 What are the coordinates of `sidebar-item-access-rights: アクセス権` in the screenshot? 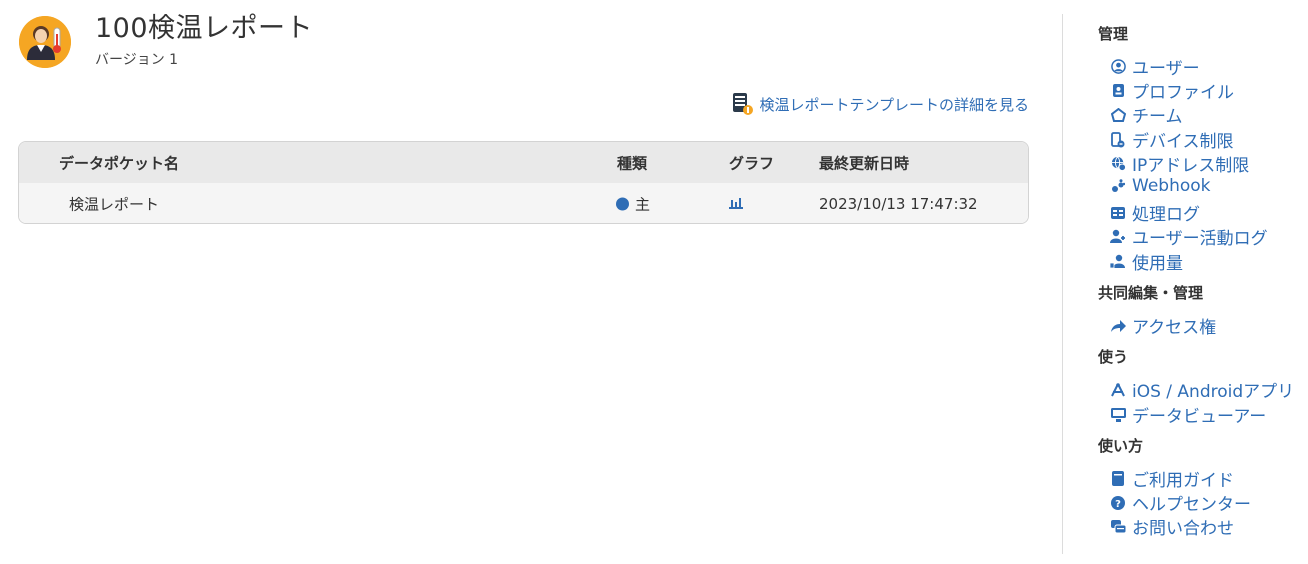 It's located at (1163, 325).